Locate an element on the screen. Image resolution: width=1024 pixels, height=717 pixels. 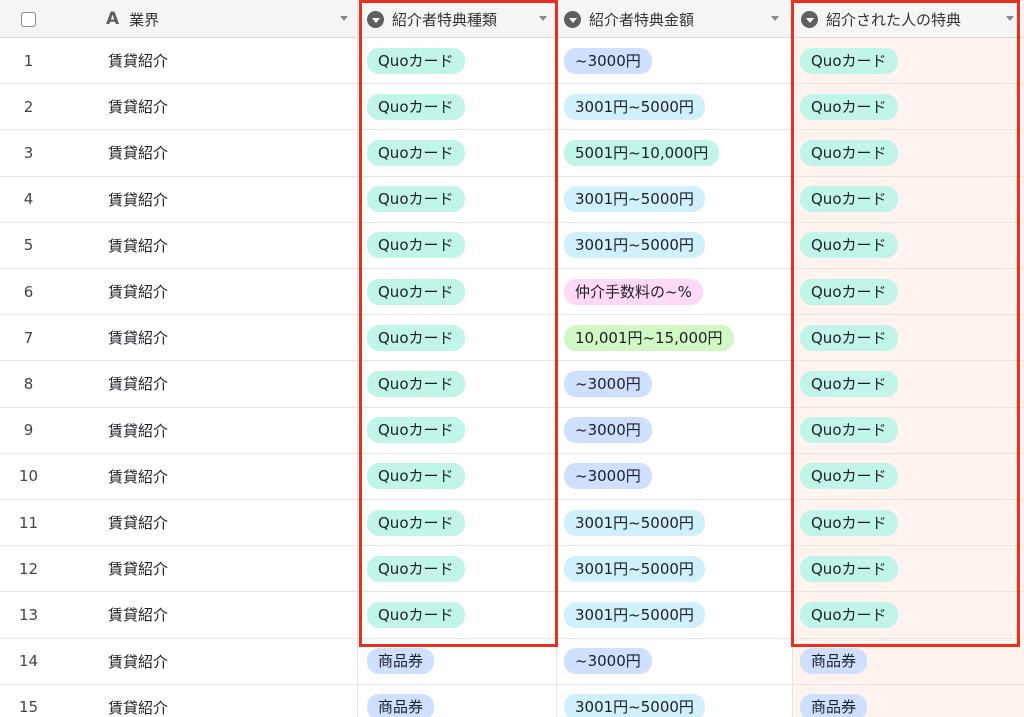
table-row: 14 賃貸紹介 商品券 ~3000円 商品券 is located at coordinates (512, 662).